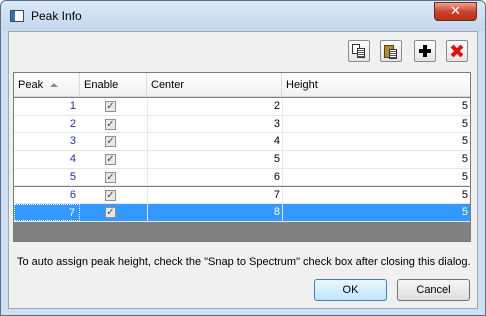 The width and height of the screenshot is (486, 316). I want to click on peak-cell: 5, so click(47, 177).